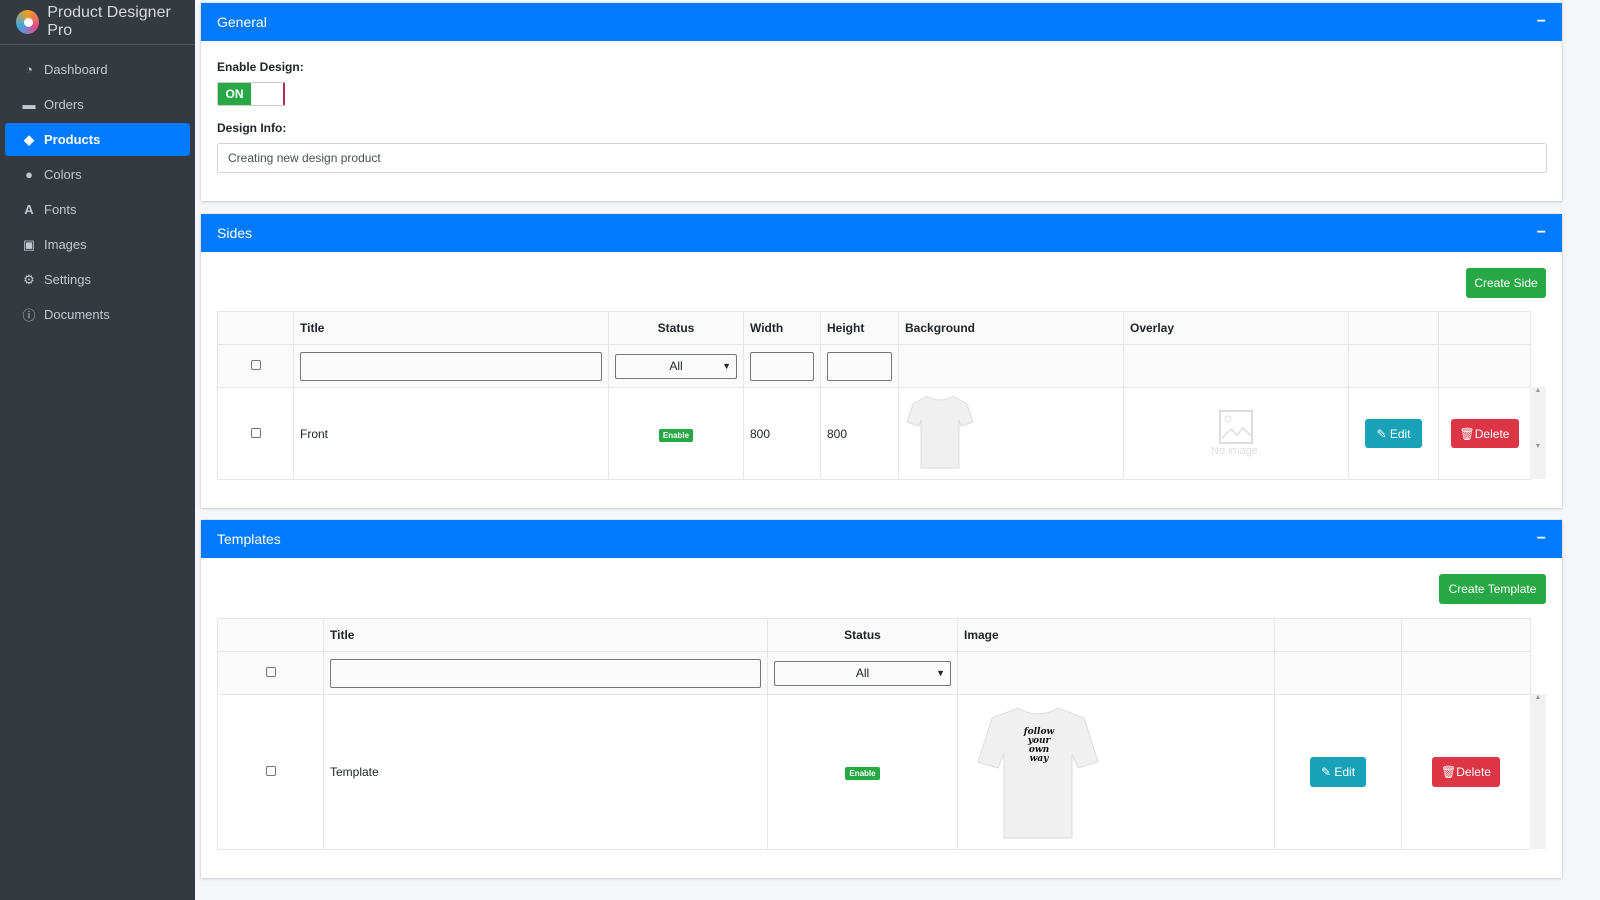 Image resolution: width=1600 pixels, height=900 pixels. I want to click on design-info-textarea: Creating new design product, so click(882, 158).